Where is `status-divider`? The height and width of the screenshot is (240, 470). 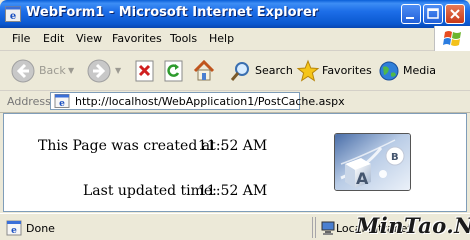
status-divider is located at coordinates (314, 227).